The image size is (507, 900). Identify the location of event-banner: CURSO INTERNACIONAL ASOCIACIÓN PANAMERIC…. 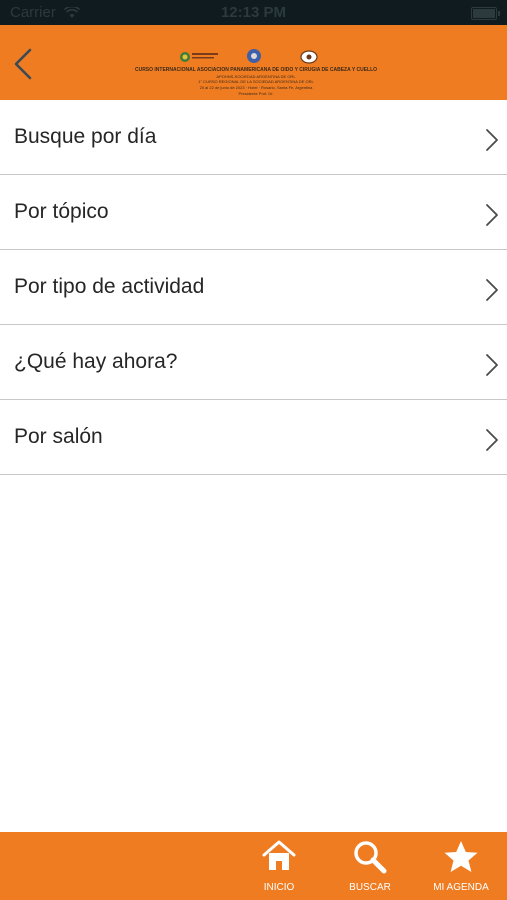
(256, 72).